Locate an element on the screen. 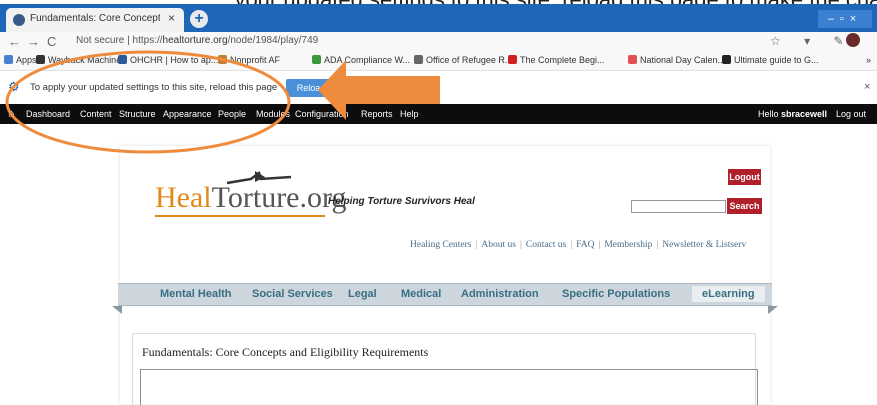 The width and height of the screenshot is (877, 405). top-link: About us is located at coordinates (498, 245).